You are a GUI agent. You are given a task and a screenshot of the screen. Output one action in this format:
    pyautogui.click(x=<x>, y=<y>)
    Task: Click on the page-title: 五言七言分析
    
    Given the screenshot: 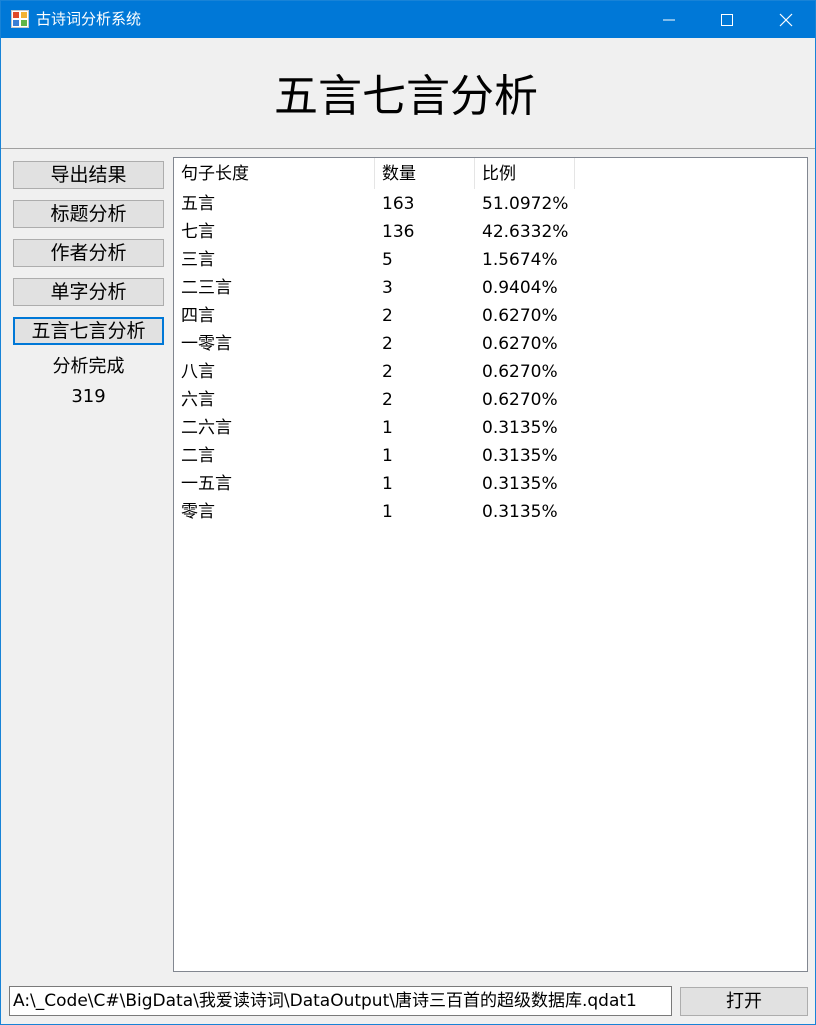 What is the action you would take?
    pyautogui.click(x=406, y=96)
    